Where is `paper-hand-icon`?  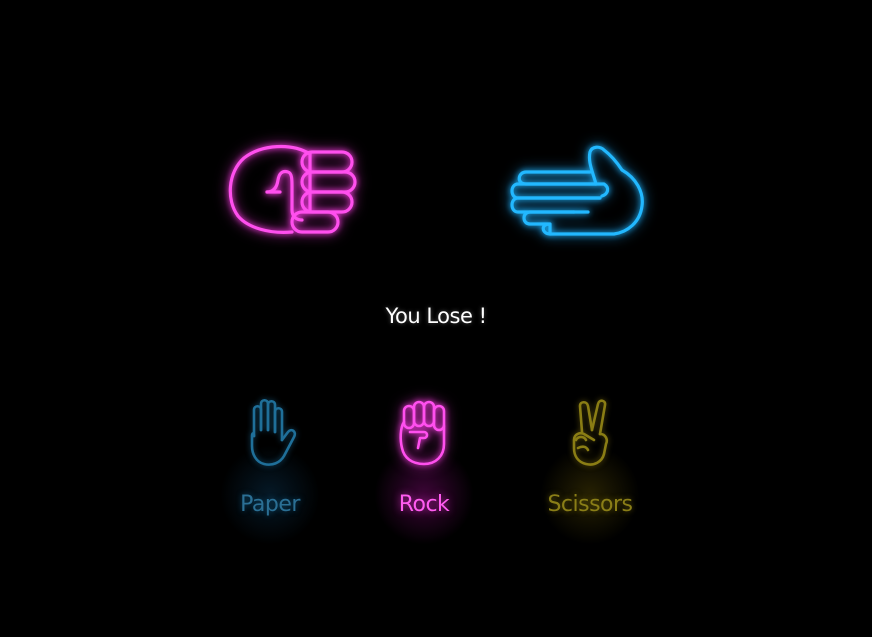 paper-hand-icon is located at coordinates (270, 433).